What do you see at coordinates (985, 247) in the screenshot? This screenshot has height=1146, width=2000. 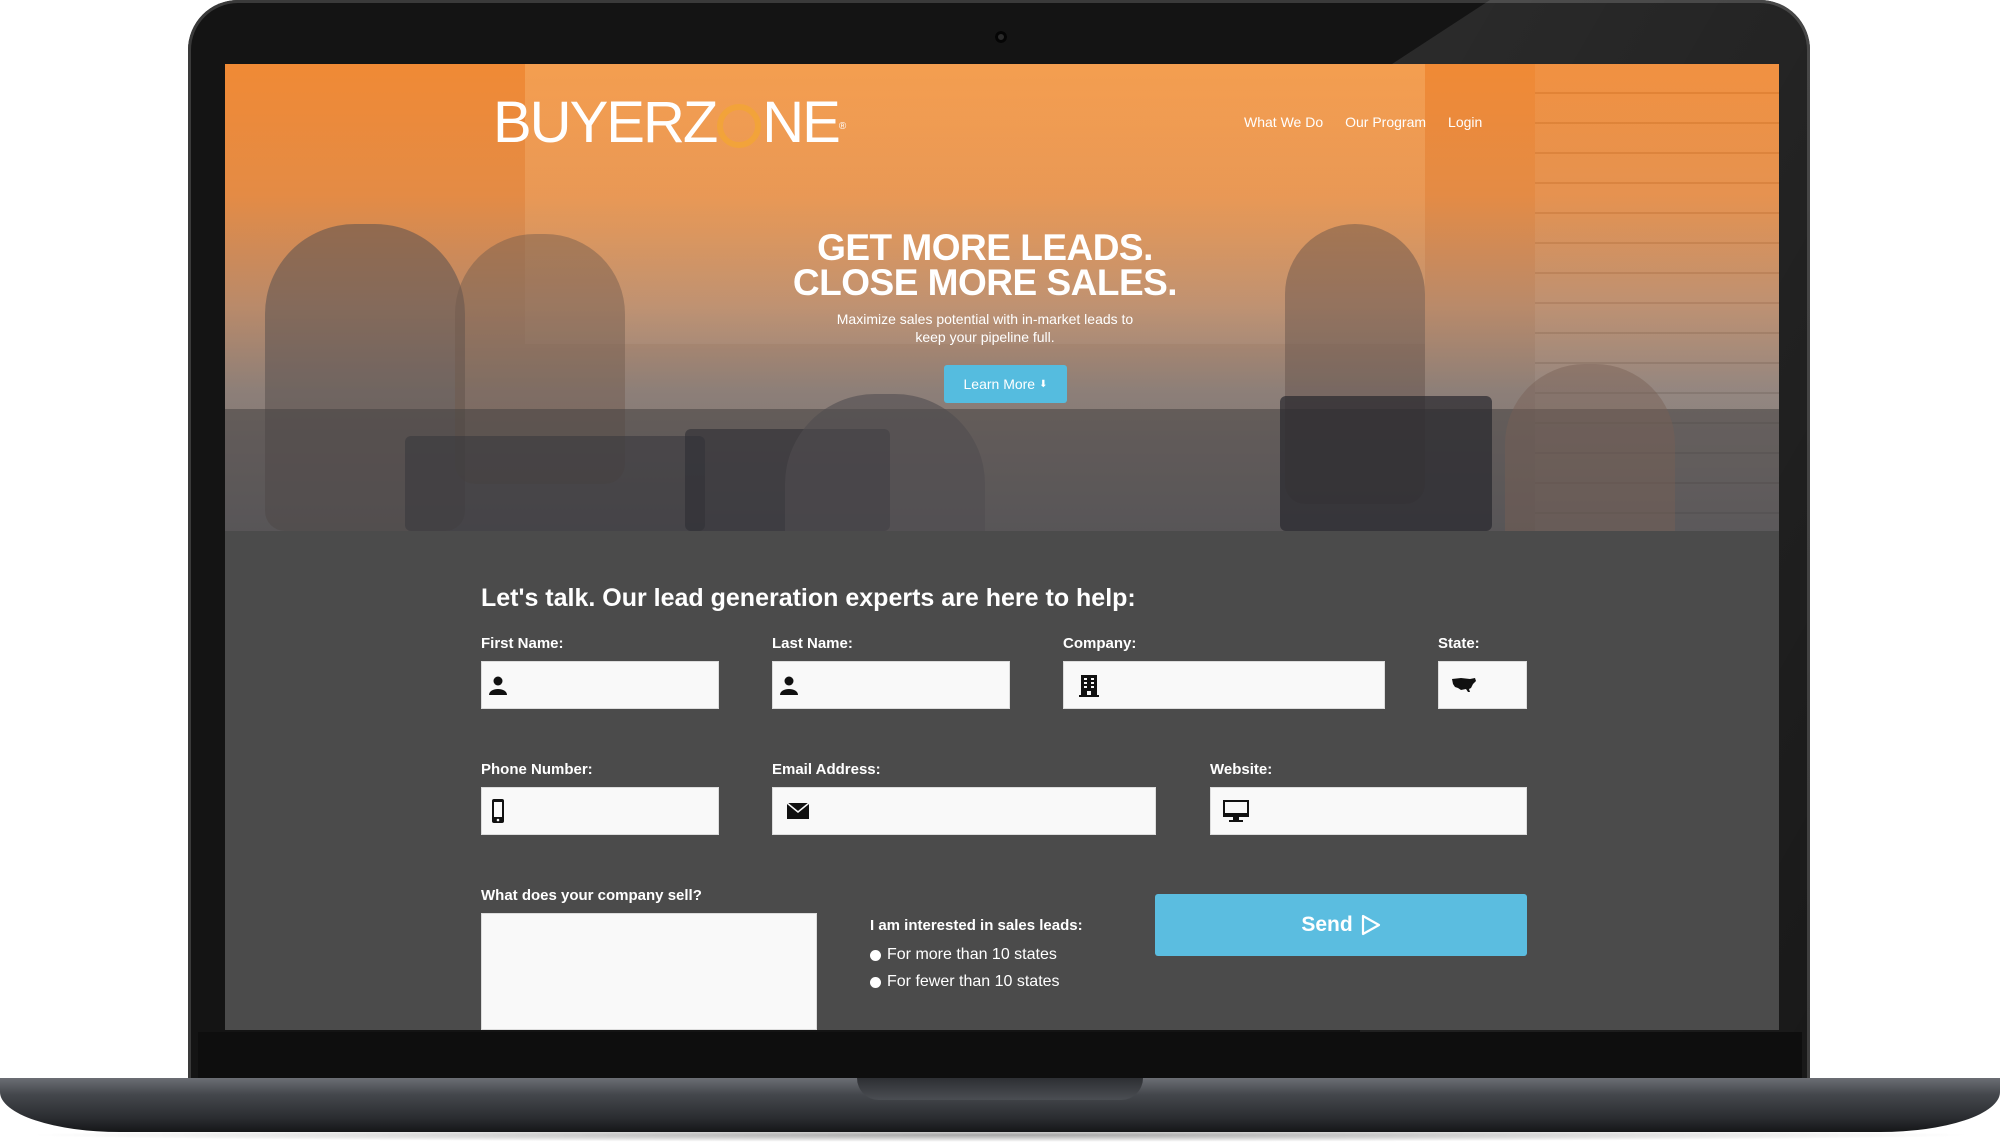 I see `hero-title-line1: GET MORE LEADS.` at bounding box center [985, 247].